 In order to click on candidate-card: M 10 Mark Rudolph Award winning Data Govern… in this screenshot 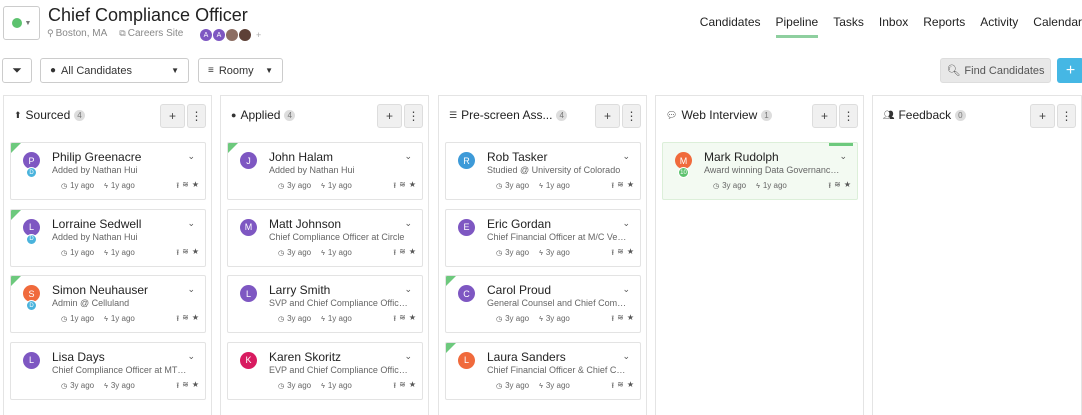, I will do `click(760, 171)`.